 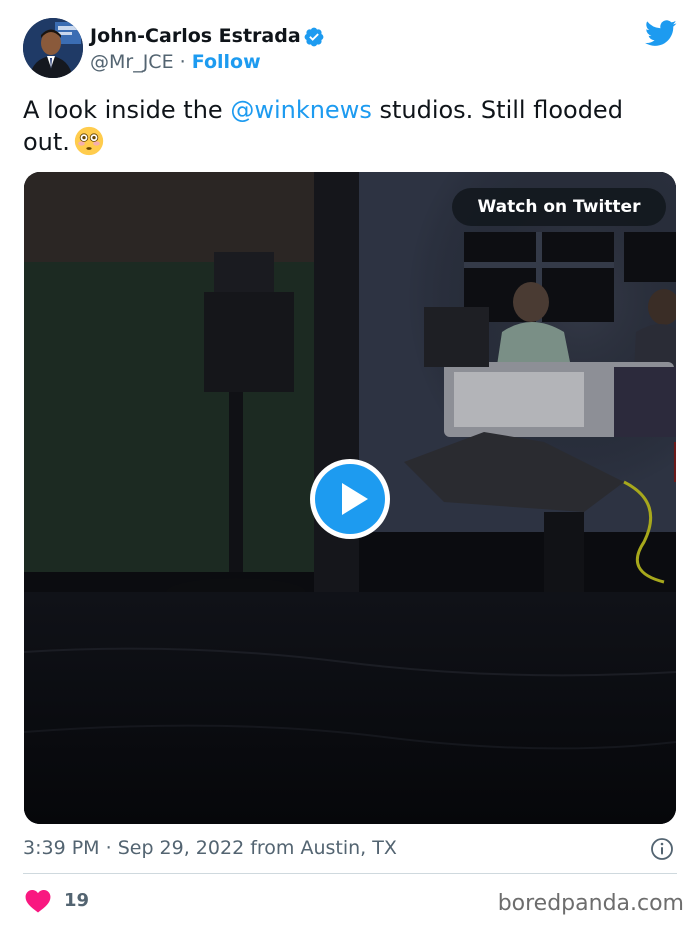 What do you see at coordinates (61, 848) in the screenshot?
I see `tweet-time: 3:39 PM` at bounding box center [61, 848].